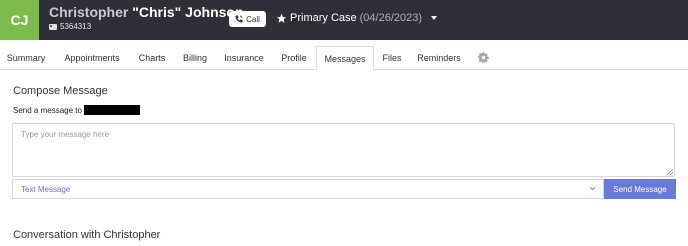 This screenshot has width=688, height=246. Describe the element at coordinates (439, 58) in the screenshot. I see `tab-reminders: Reminders` at that location.